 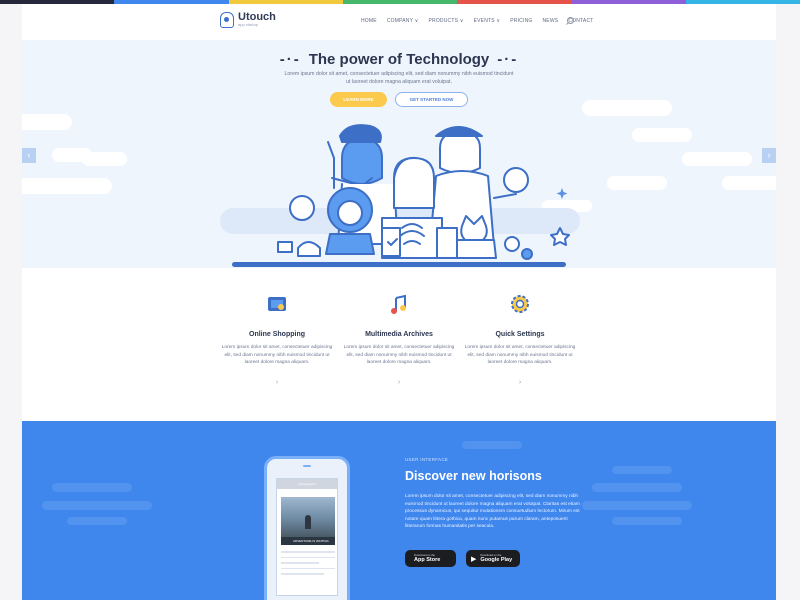 What do you see at coordinates (769, 155) in the screenshot?
I see `slider-next-arrow: ›` at bounding box center [769, 155].